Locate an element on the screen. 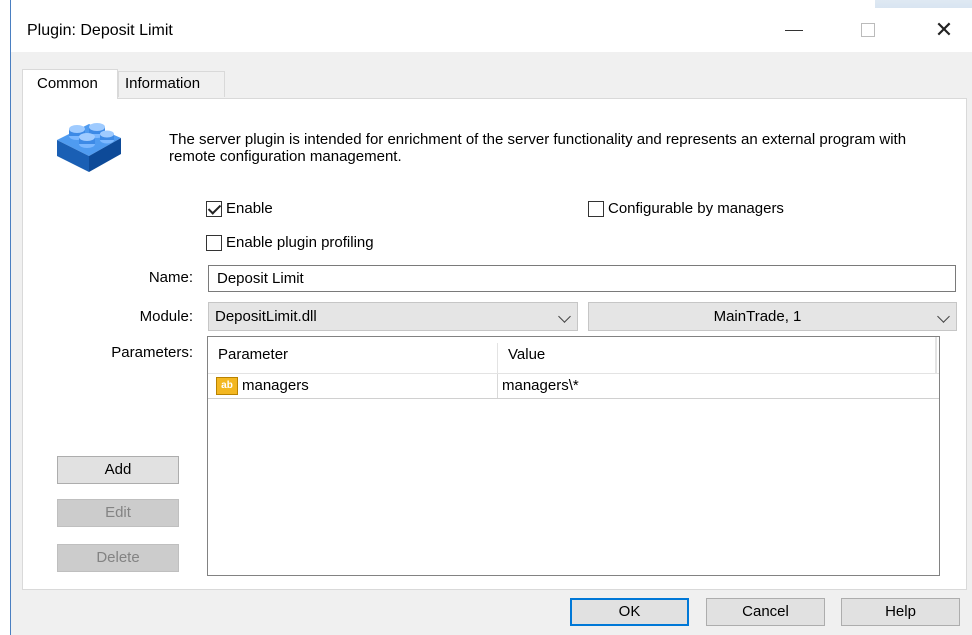 The height and width of the screenshot is (635, 972). enable-plugin-profiling-checkbox: Enable plugin profiling is located at coordinates (290, 242).